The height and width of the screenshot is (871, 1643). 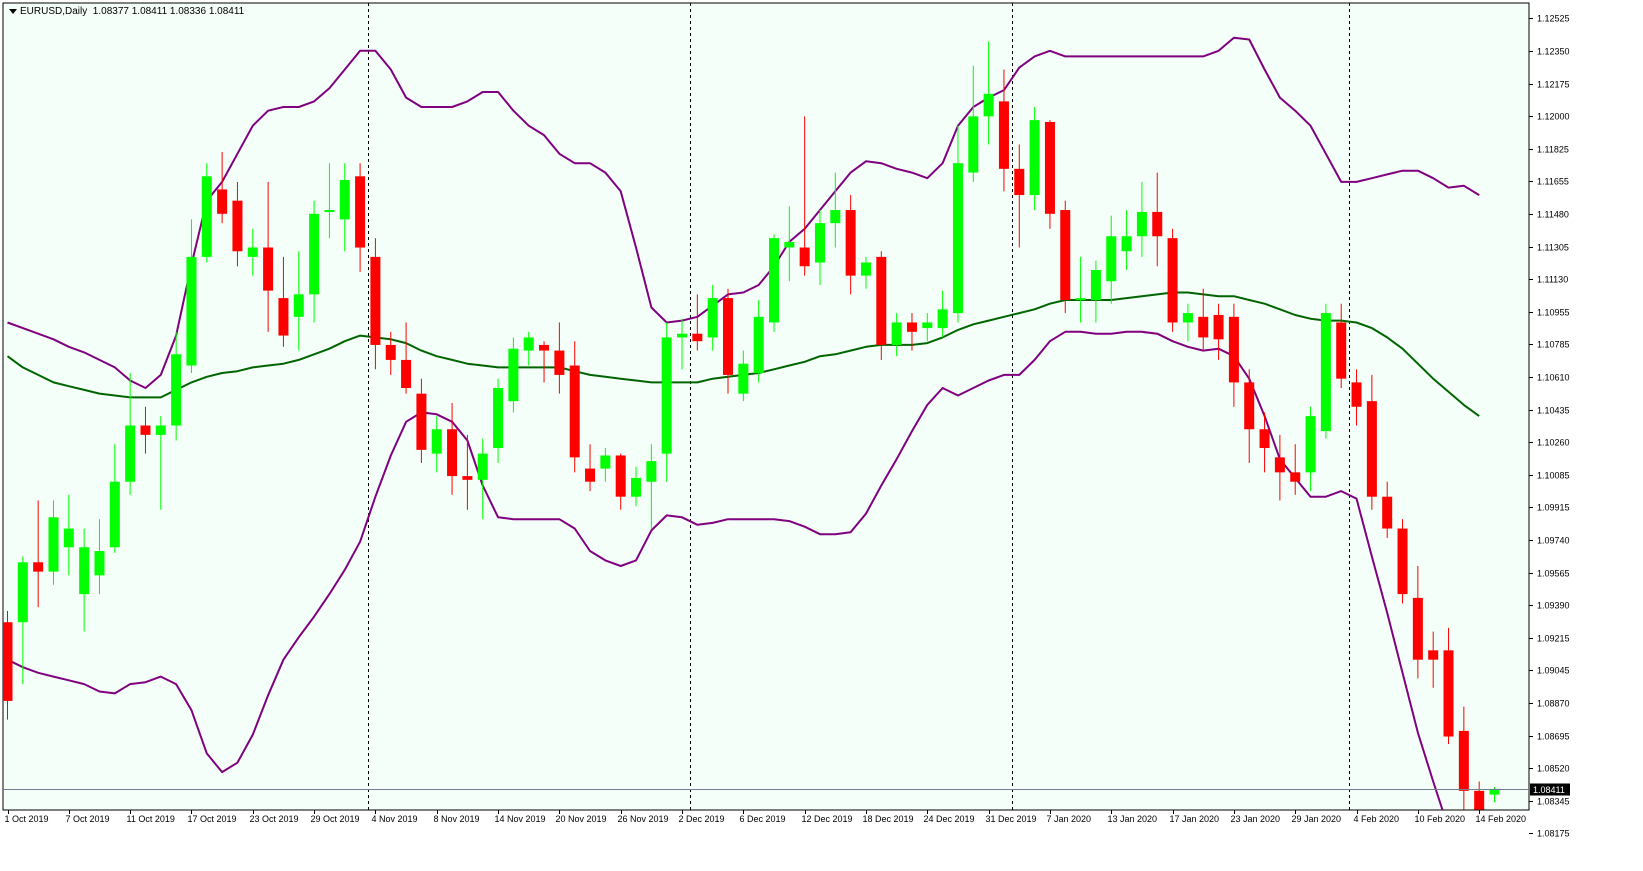 I want to click on time-tick-label: 4 Nov 2019, so click(x=395, y=819).